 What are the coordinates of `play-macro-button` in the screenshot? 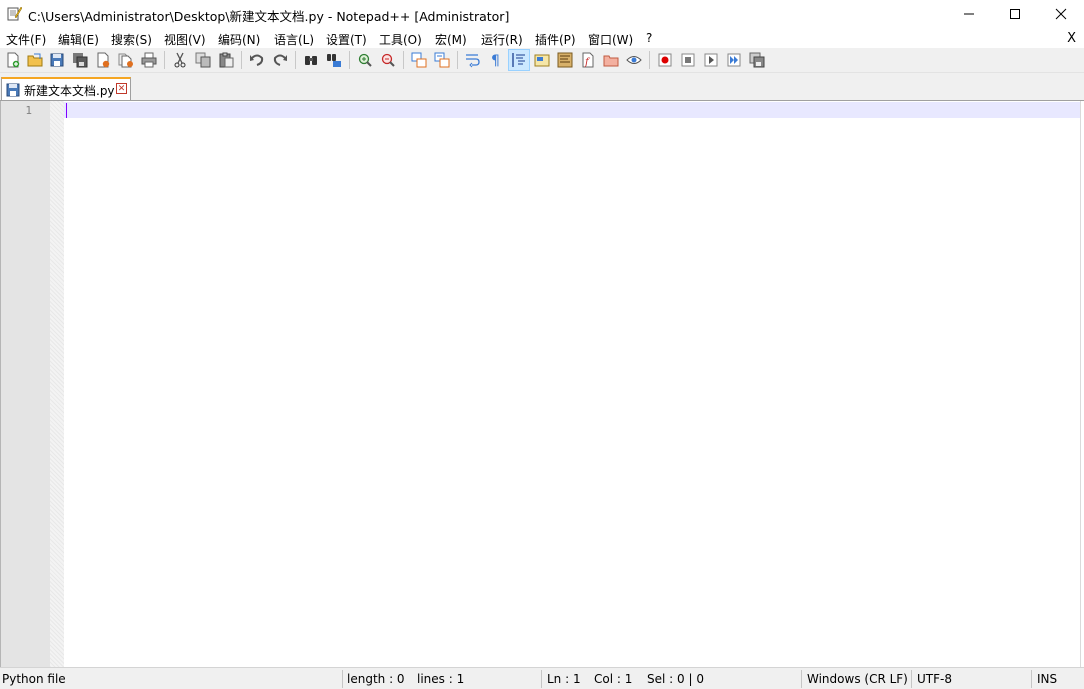 It's located at (711, 60).